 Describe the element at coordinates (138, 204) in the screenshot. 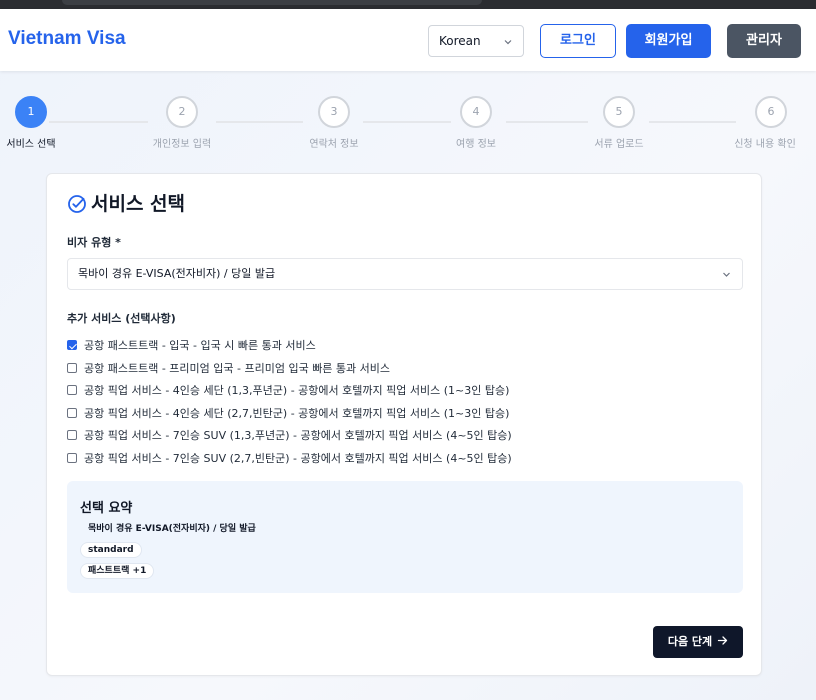

I see `page-title-text: 서비스 선택` at that location.